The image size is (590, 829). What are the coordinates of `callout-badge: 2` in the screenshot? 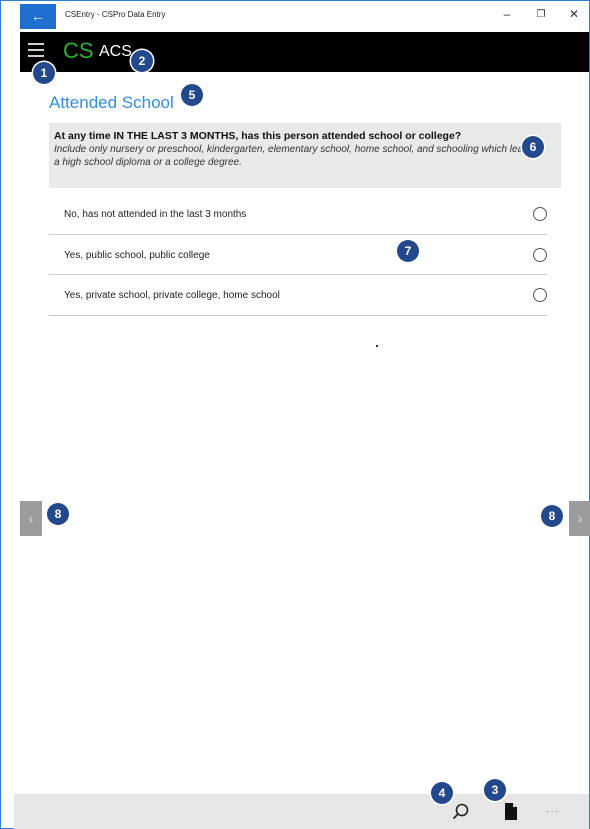 It's located at (142, 61).